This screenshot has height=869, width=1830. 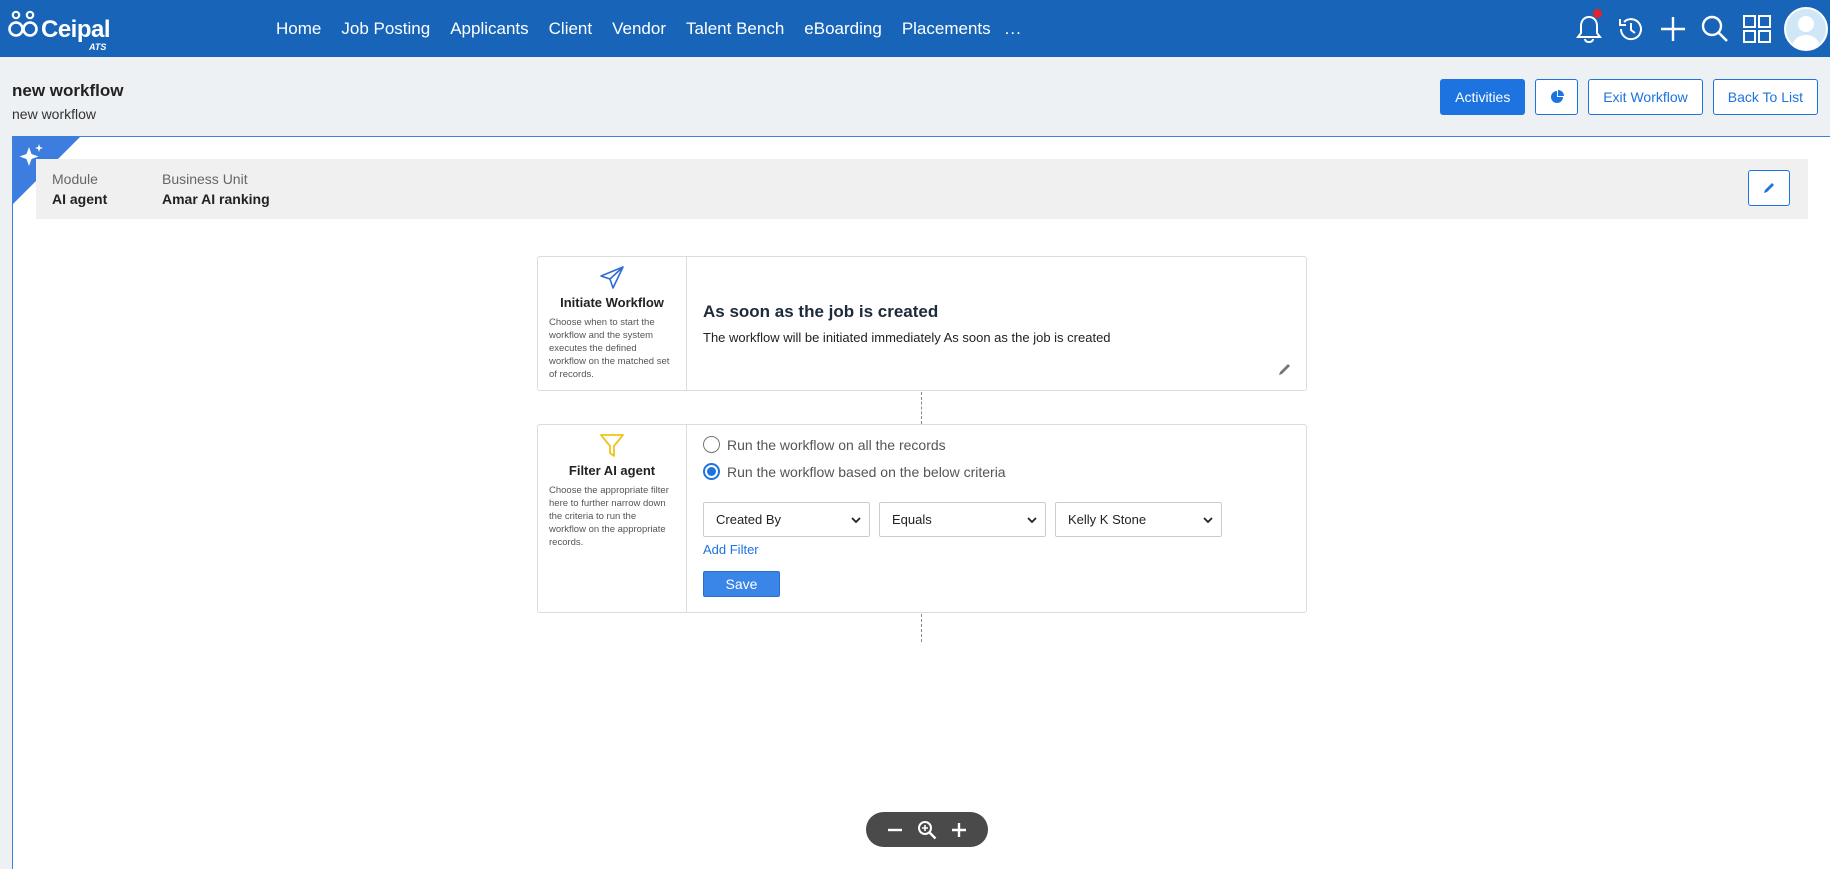 I want to click on analytics-button, so click(x=1557, y=97).